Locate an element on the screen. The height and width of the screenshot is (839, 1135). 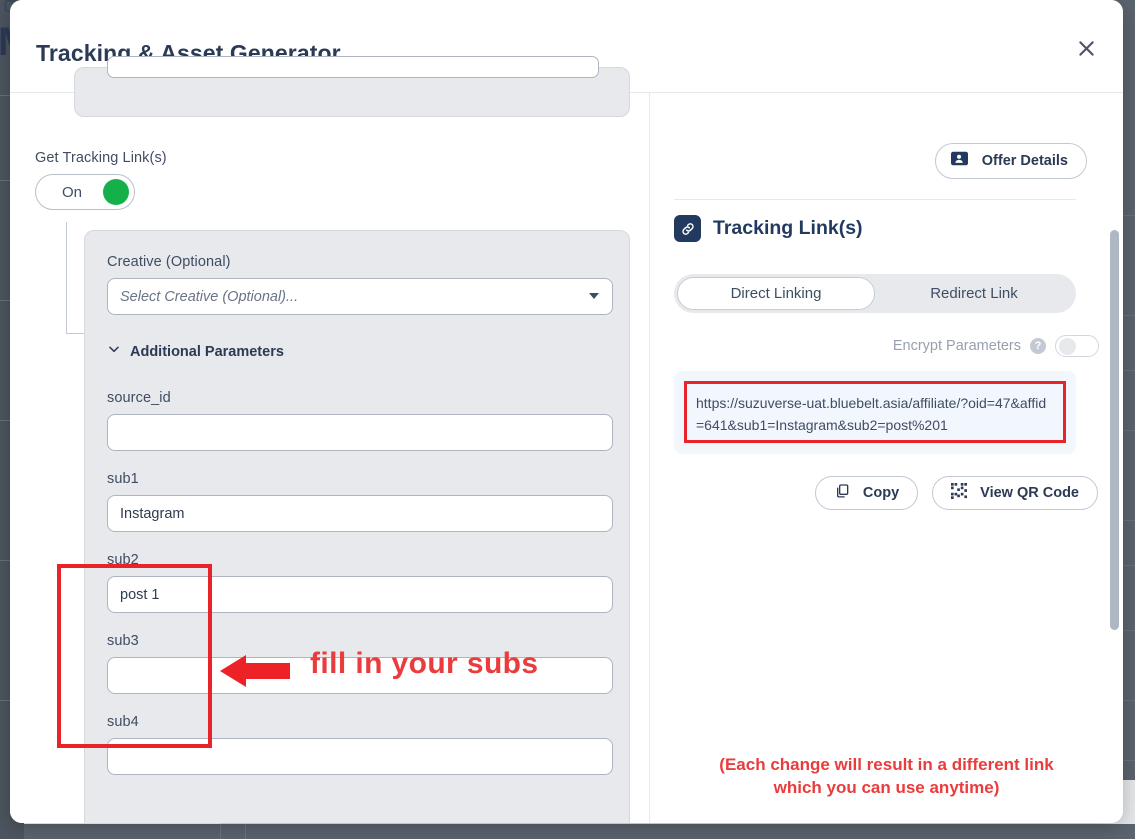
toggle-connector-line is located at coordinates (66, 278).